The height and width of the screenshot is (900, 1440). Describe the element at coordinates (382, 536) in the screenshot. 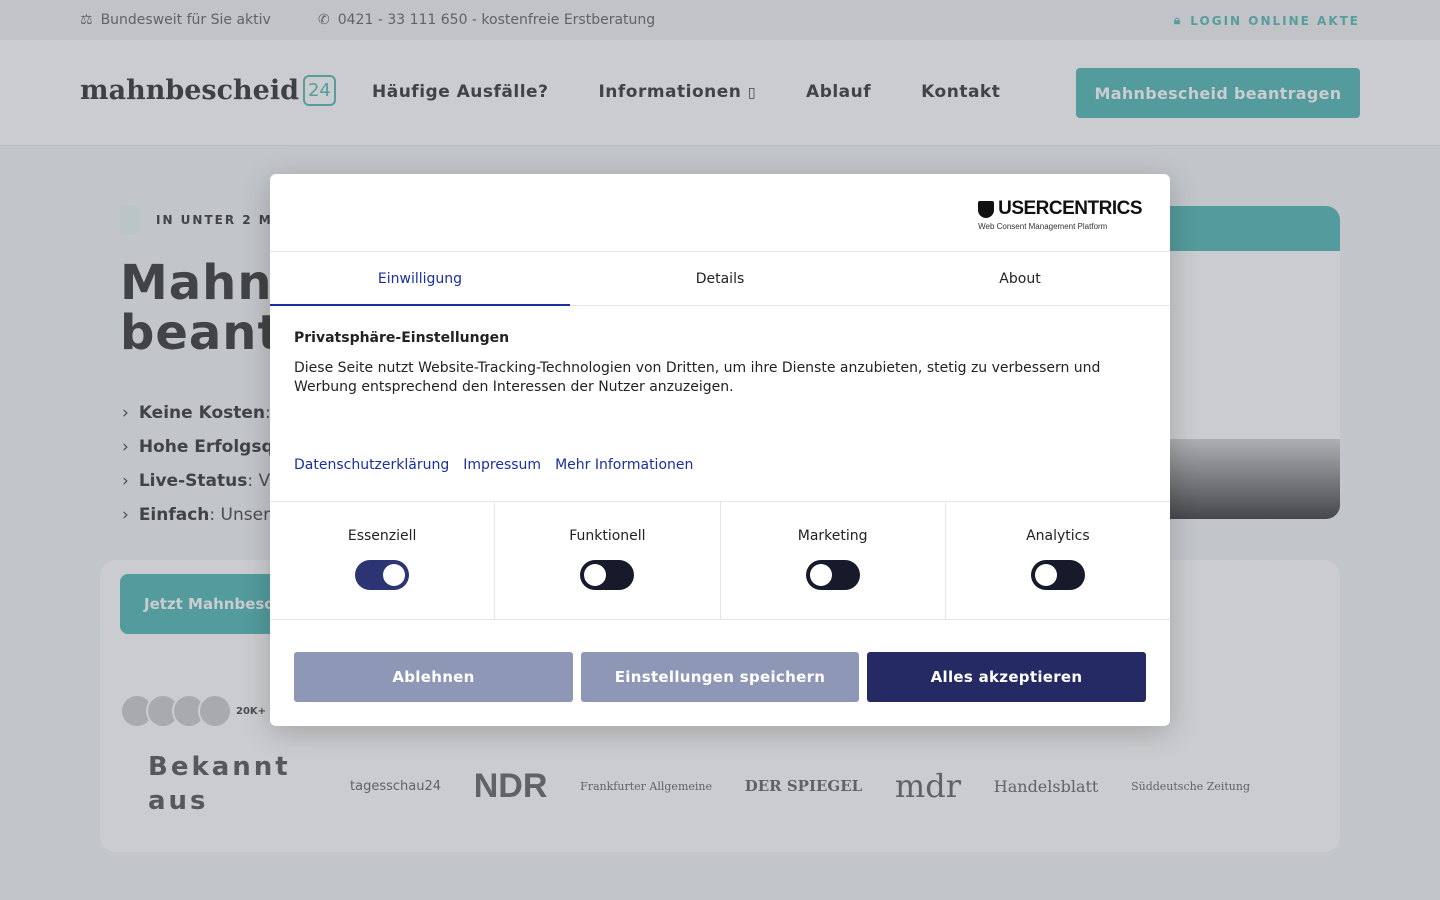

I see `category-label: Essenziell` at that location.